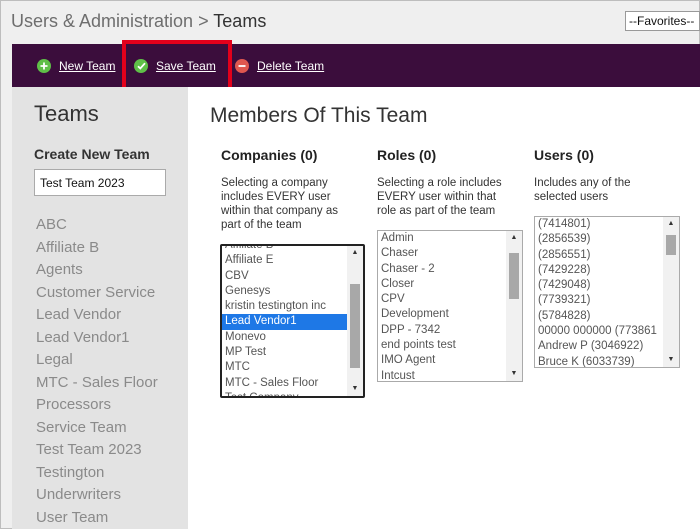 Image resolution: width=700 pixels, height=529 pixels. Describe the element at coordinates (319, 115) in the screenshot. I see `page-title: Members Of This Team` at that location.